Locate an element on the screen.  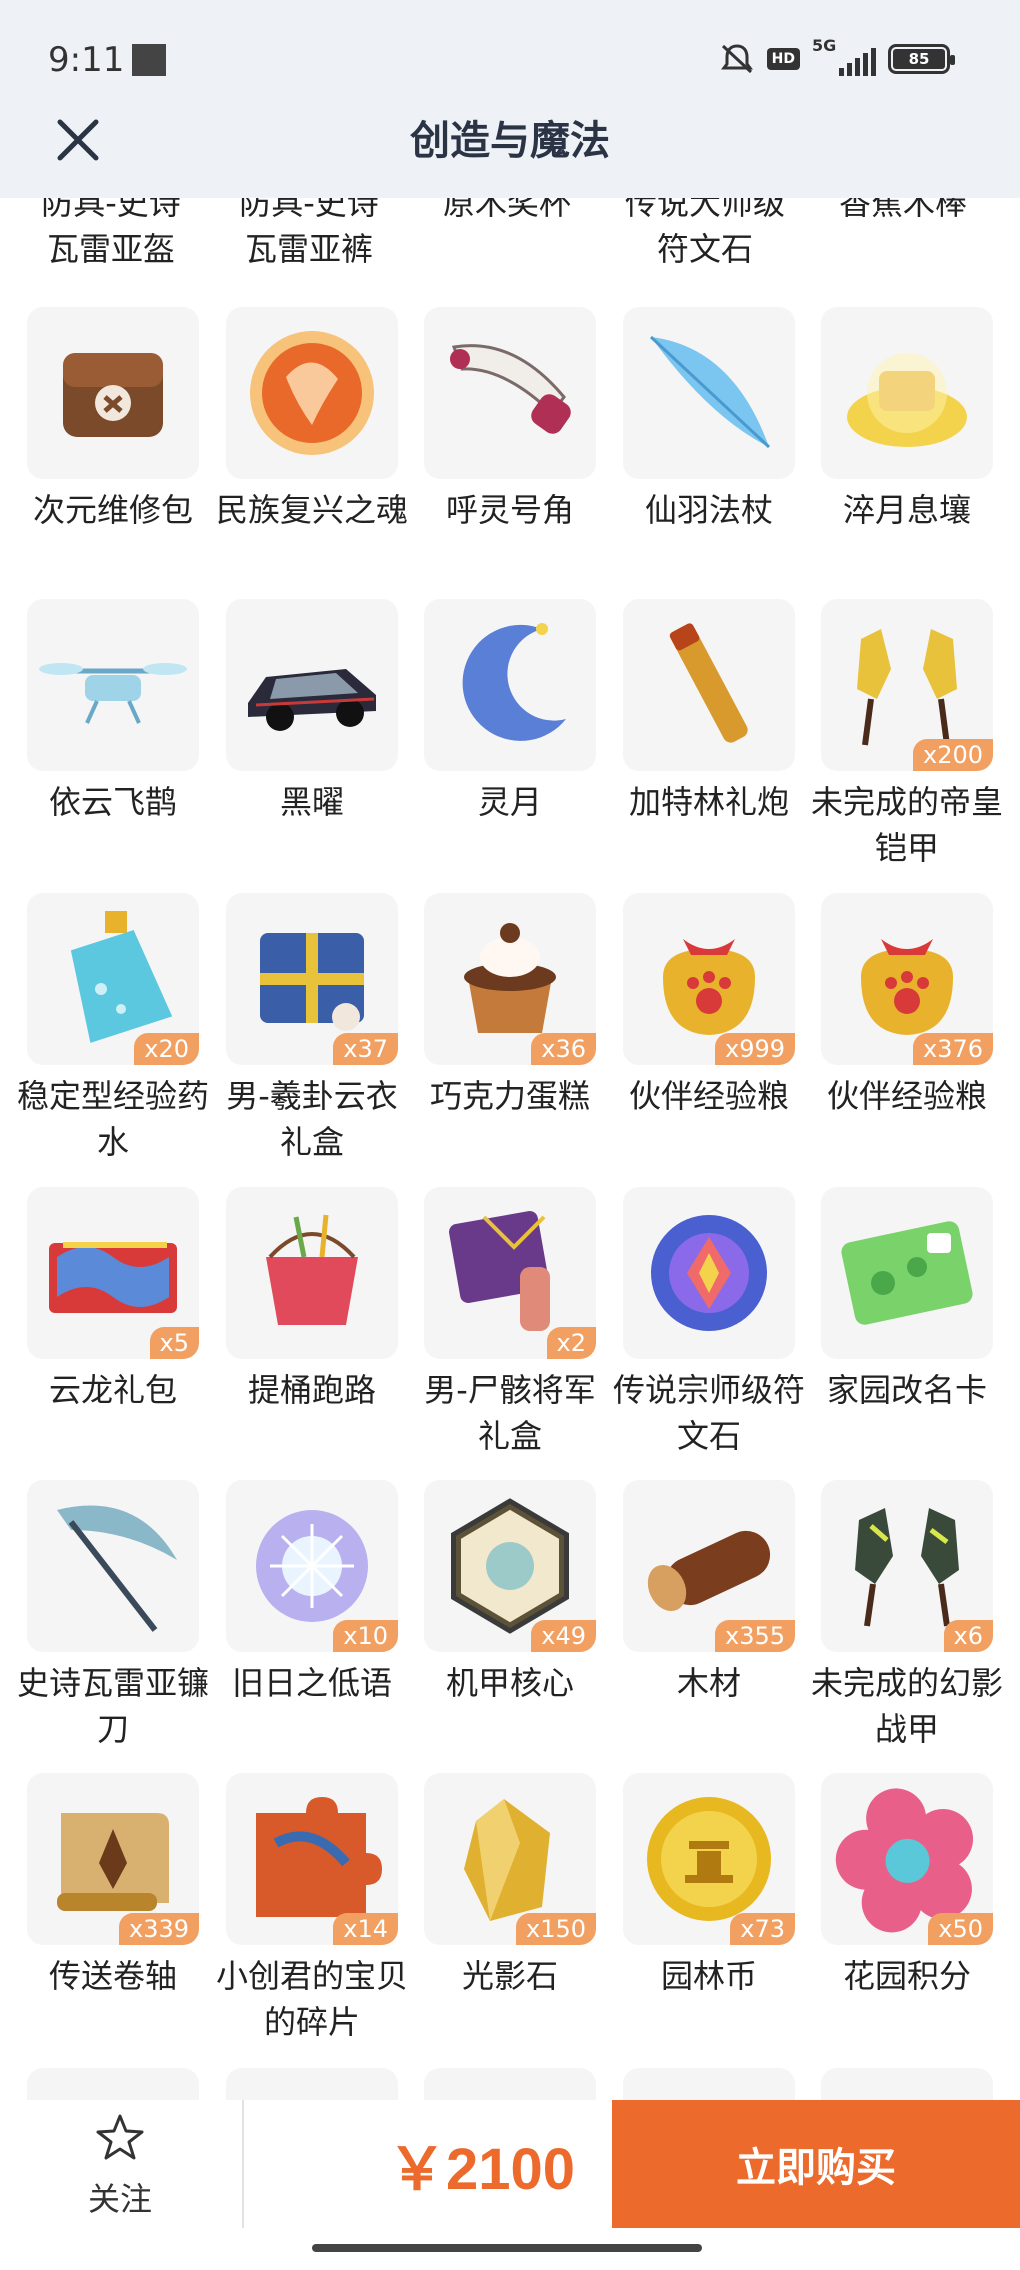
buy-now-button: 立即购买 is located at coordinates (816, 2164).